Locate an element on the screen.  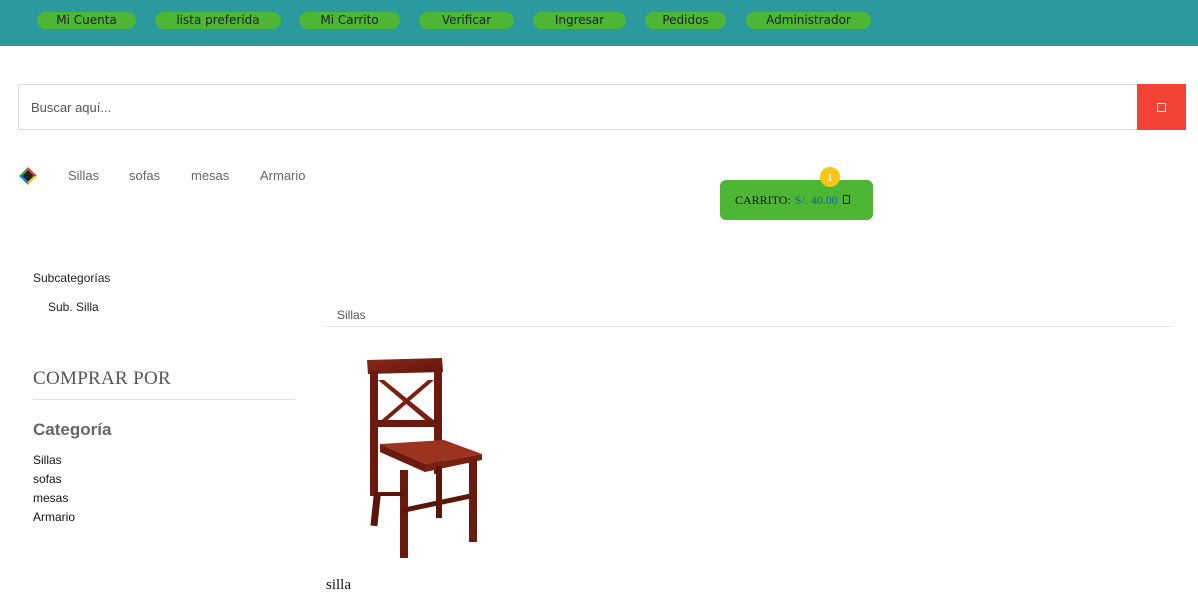
nav-pill-mi-carrito: Mi Carrito is located at coordinates (349, 20).